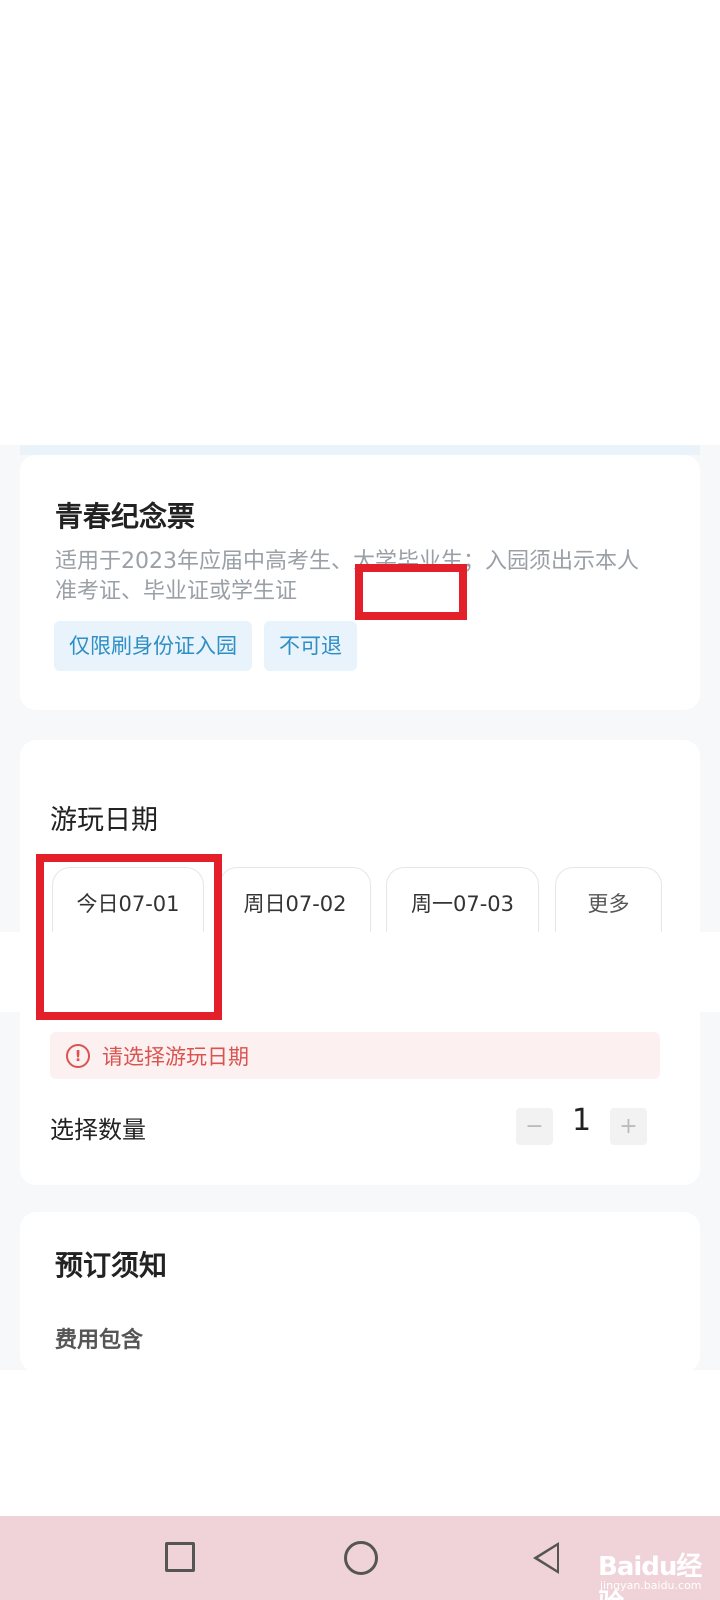  I want to click on student-id-highlight-box, so click(411, 592).